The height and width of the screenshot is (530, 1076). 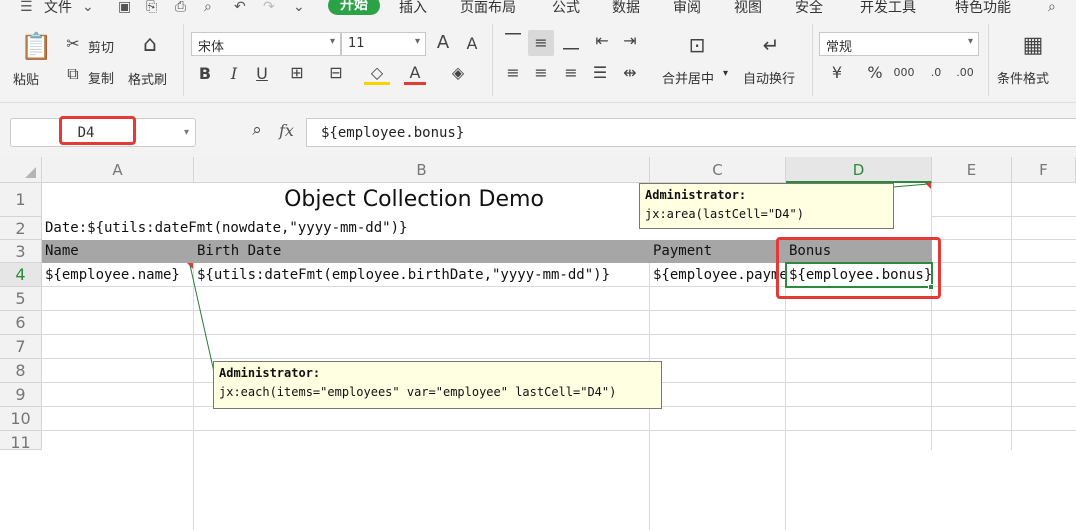 I want to click on copy-button: 复制, so click(x=101, y=77).